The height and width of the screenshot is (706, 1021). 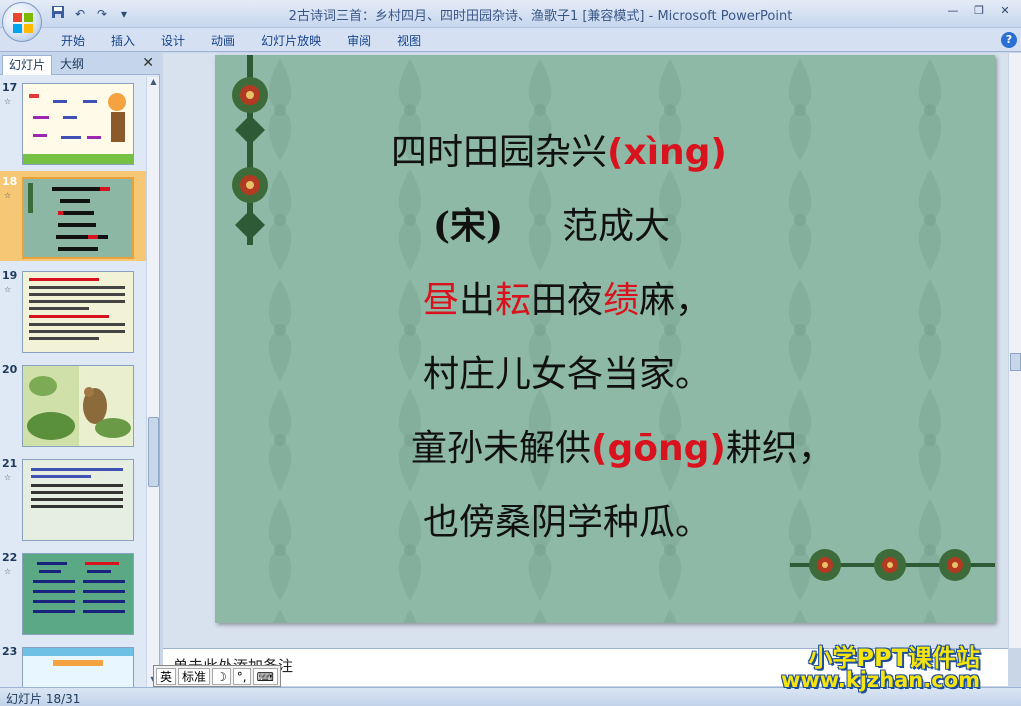 What do you see at coordinates (675, 300) in the screenshot?
I see `line1-char: 麻，` at bounding box center [675, 300].